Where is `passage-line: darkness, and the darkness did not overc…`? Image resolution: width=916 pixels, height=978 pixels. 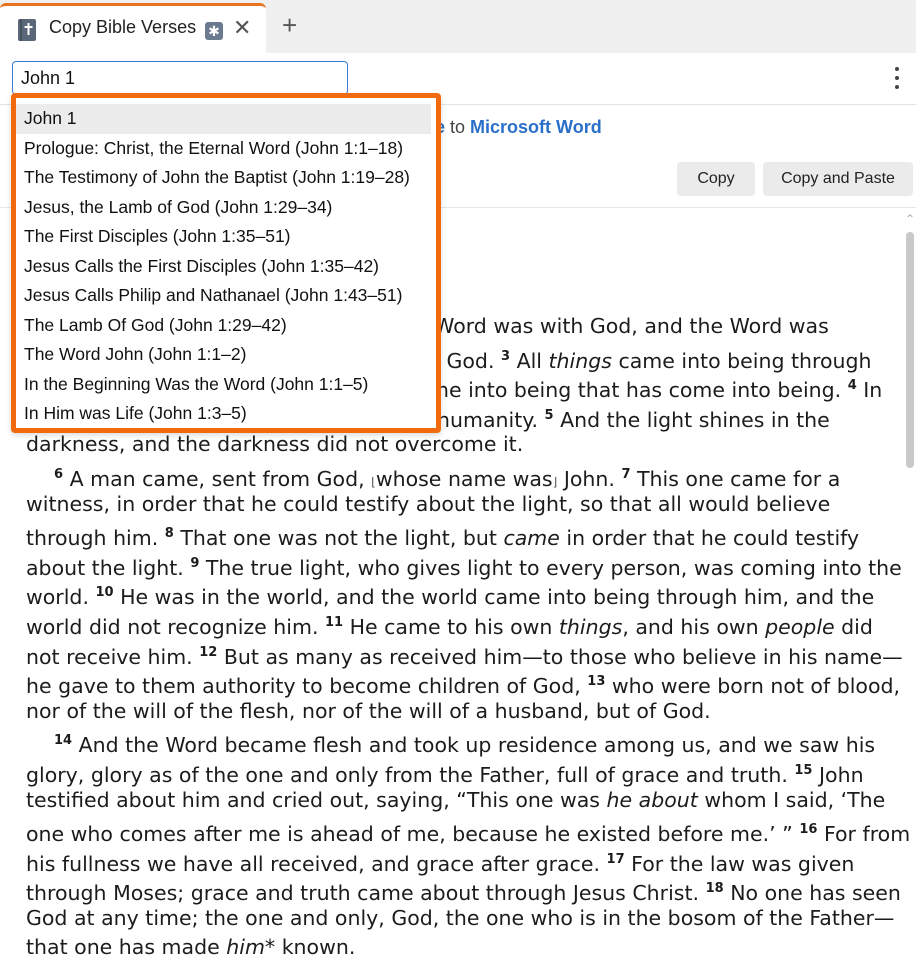
passage-line: darkness, and the darkness did not overc… is located at coordinates (275, 444).